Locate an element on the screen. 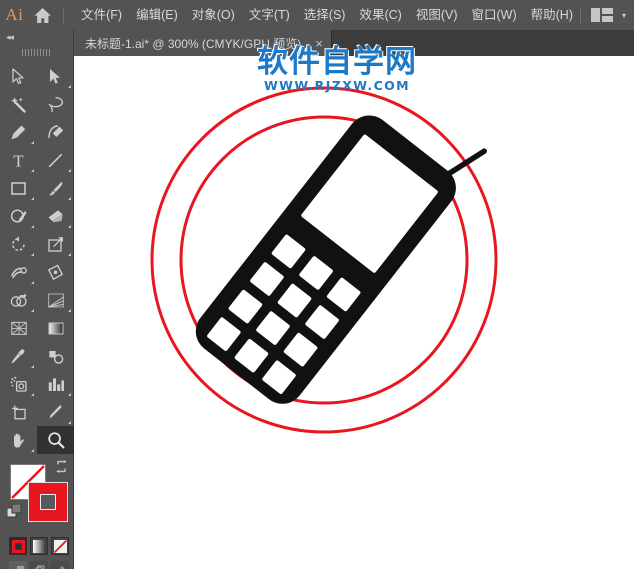 The height and width of the screenshot is (569, 634). menu-item-view: 视图(V) is located at coordinates (437, 15).